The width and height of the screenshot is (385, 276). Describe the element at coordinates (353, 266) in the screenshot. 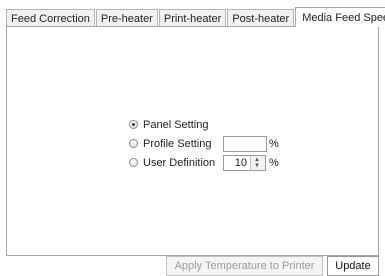

I see `update-button: Update` at that location.